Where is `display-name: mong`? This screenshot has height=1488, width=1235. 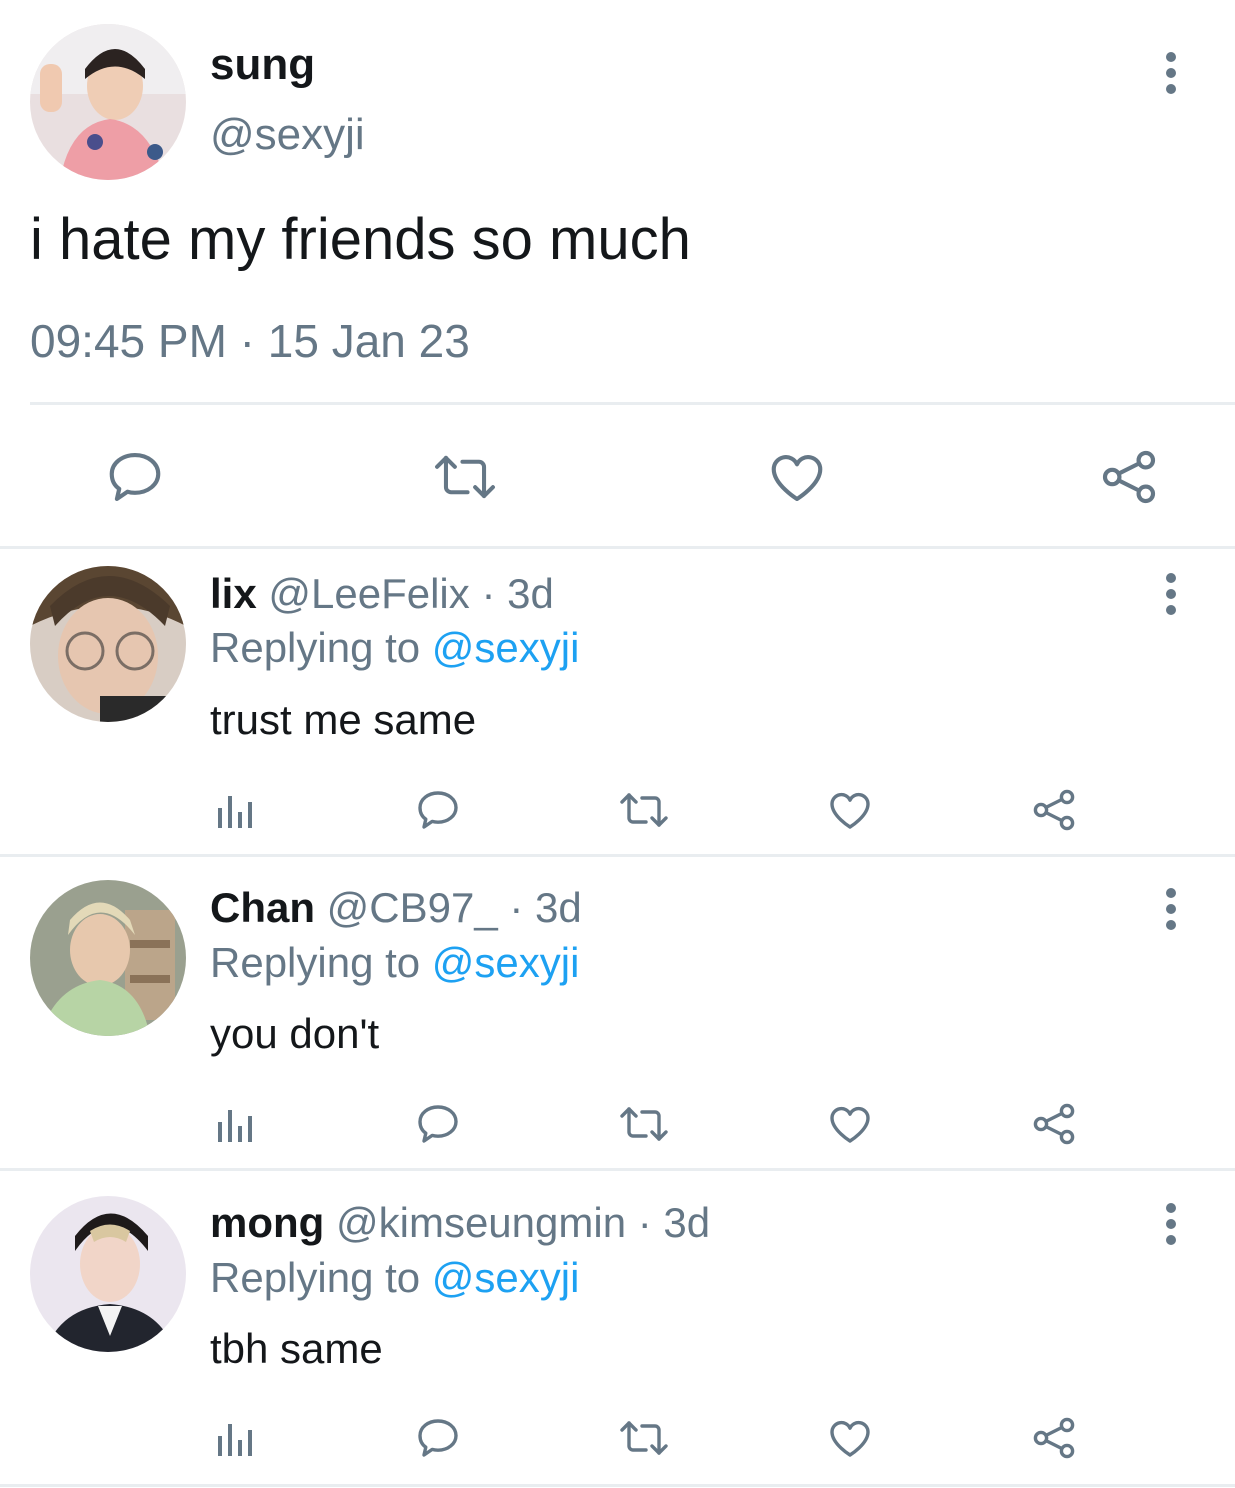
display-name: mong is located at coordinates (267, 1222).